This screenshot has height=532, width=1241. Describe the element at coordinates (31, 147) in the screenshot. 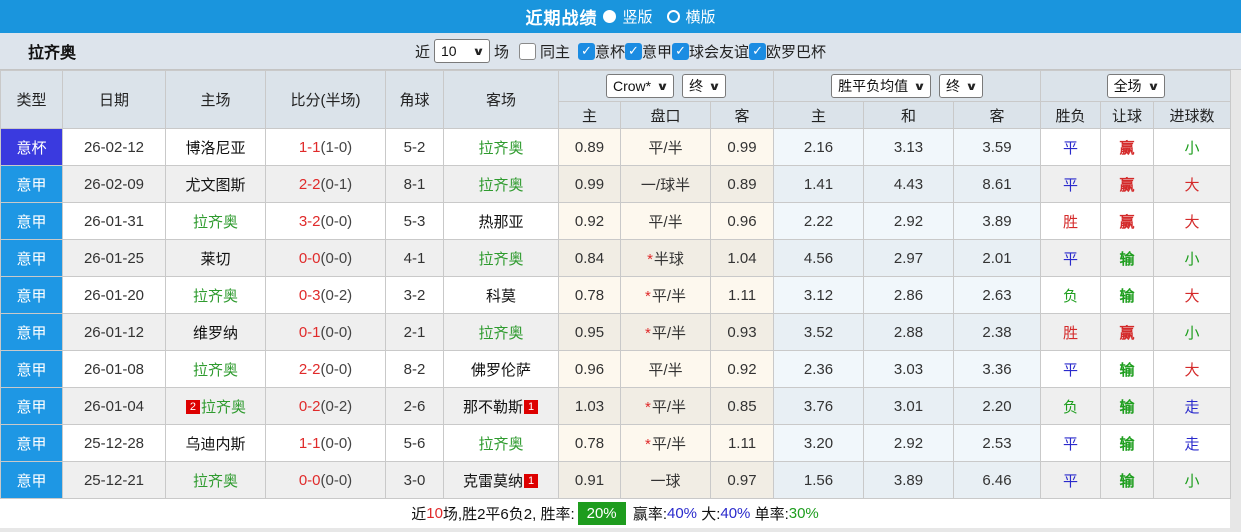

I see `league-type-badge: 意杯` at that location.